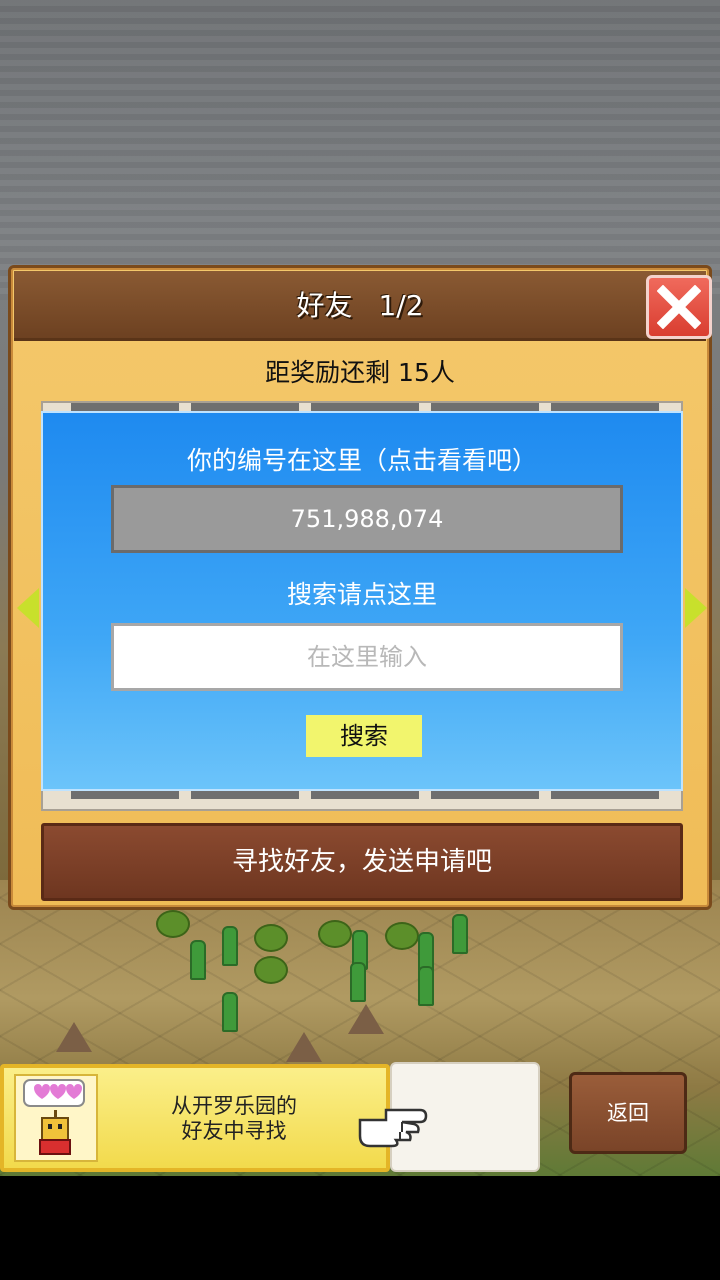  Describe the element at coordinates (362, 862) in the screenshot. I see `find-friends-button: 寻找好友，发送申请吧` at that location.